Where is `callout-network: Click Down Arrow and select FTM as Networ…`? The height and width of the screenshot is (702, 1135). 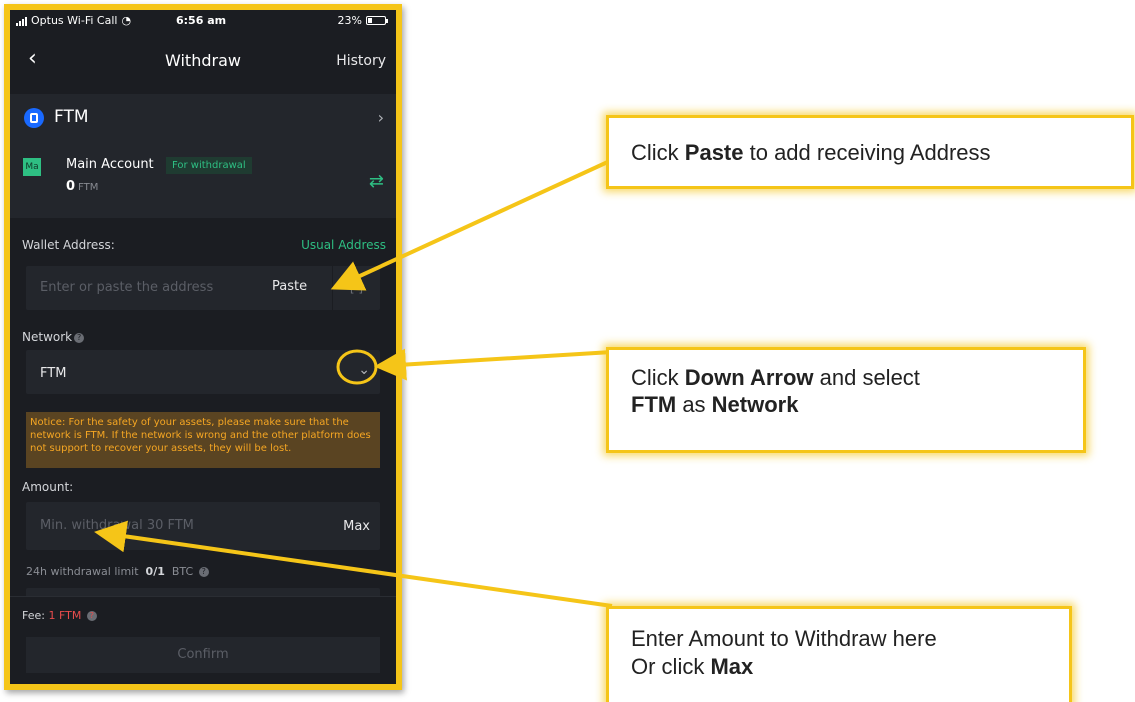
callout-network: Click Down Arrow and select FTM as Networ… is located at coordinates (846, 400).